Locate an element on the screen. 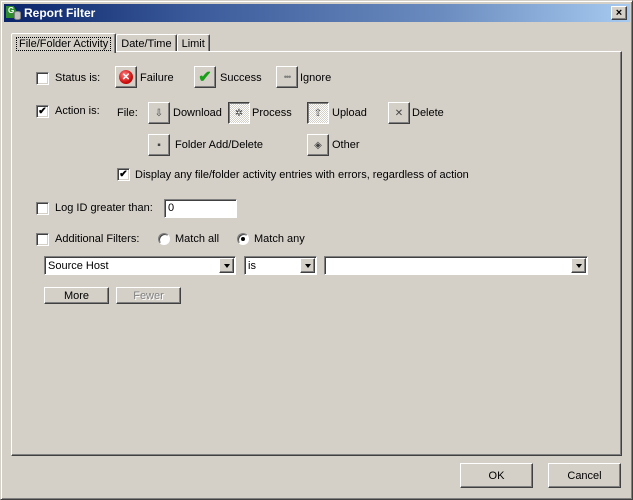 The height and width of the screenshot is (500, 633). failure-icon: ✕ is located at coordinates (126, 77).